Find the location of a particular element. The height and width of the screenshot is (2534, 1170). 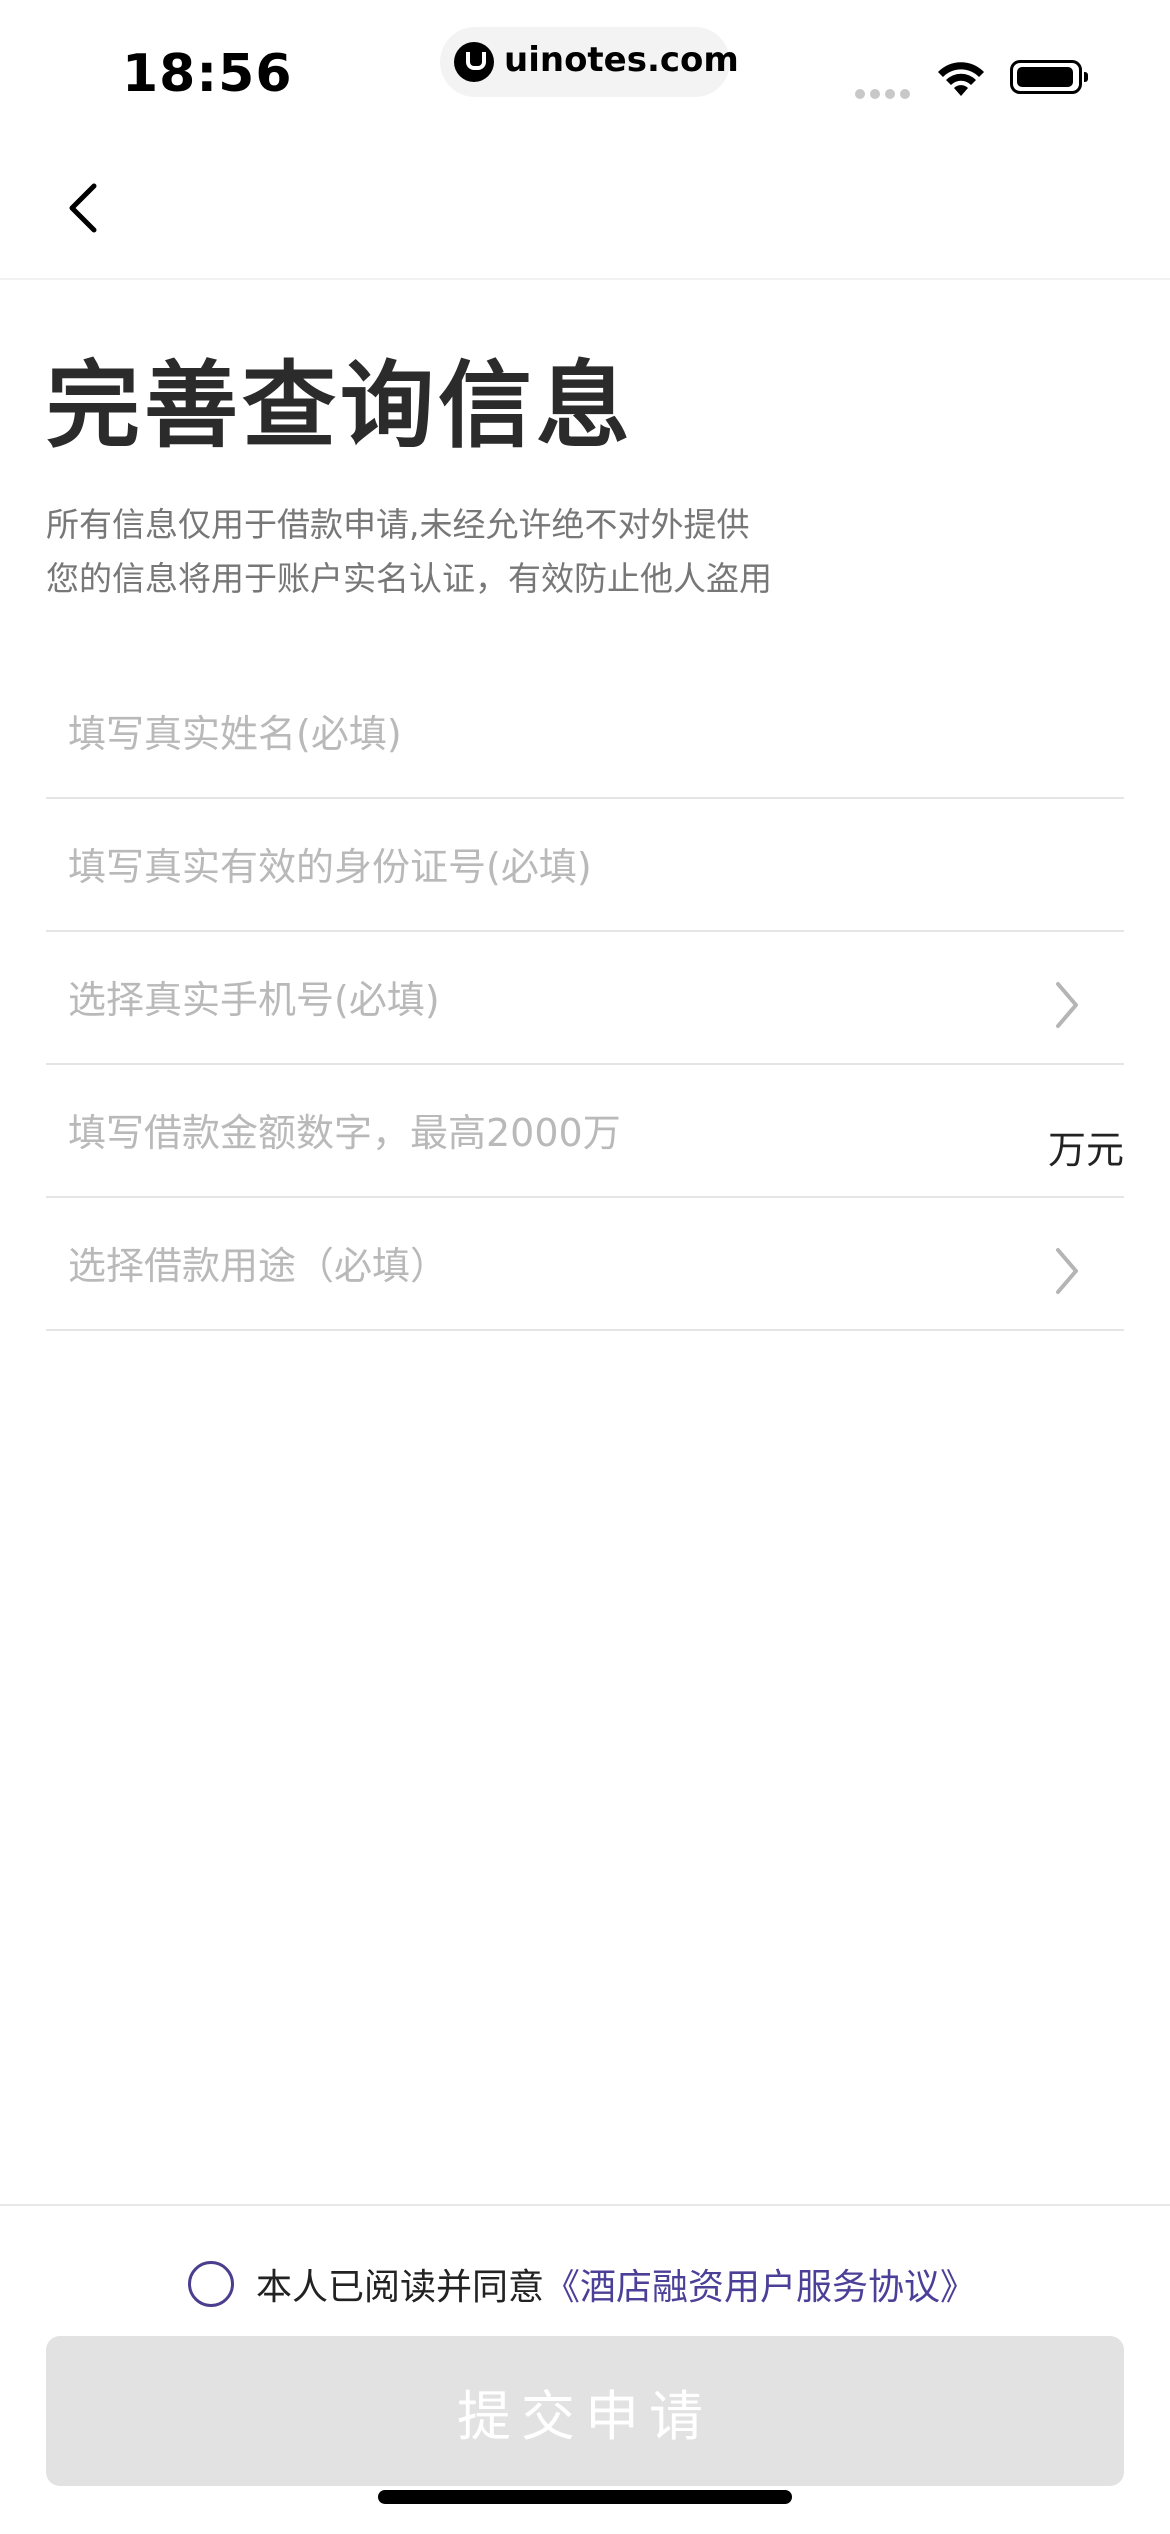

status-time: 18:56 is located at coordinates (207, 74).